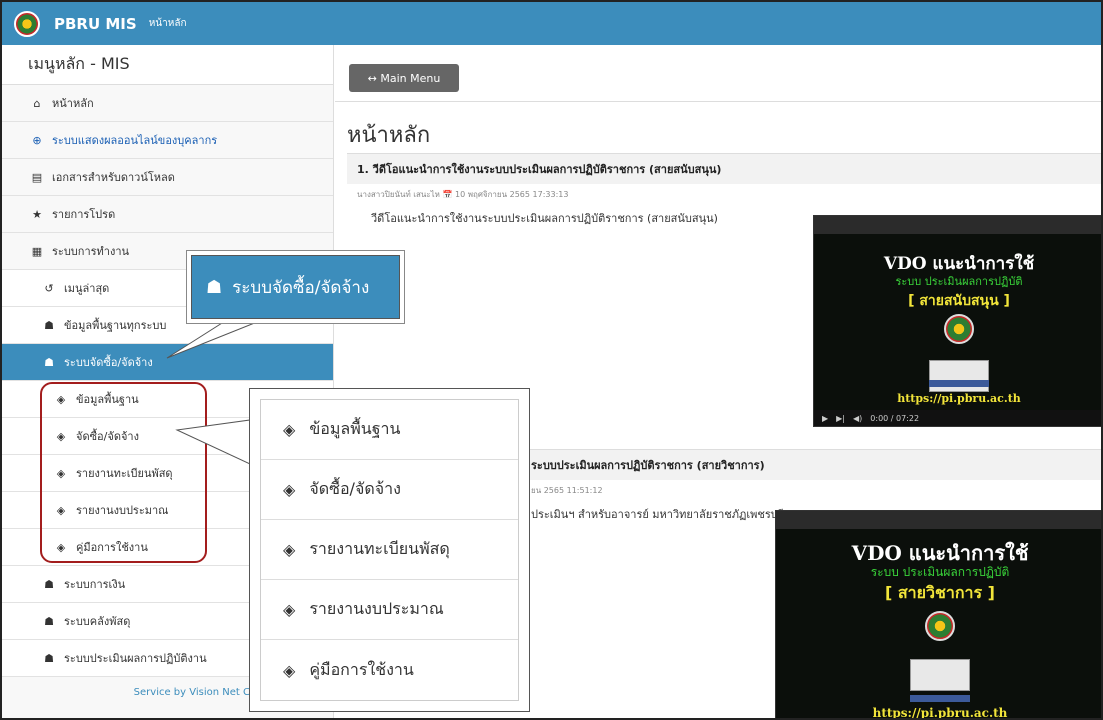 The width and height of the screenshot is (1103, 720). Describe the element at coordinates (95, 584) in the screenshot. I see `sidebar-item-label: ระบบการเงิน` at that location.